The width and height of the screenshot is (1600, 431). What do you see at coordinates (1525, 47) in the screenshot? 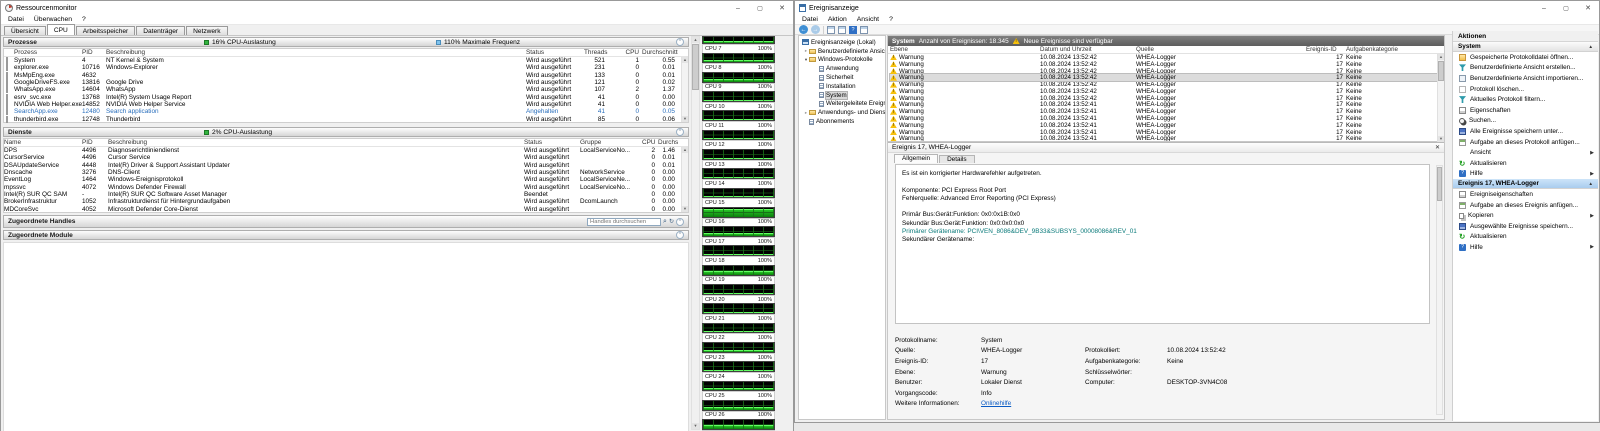
I see `actions-group-header: System` at bounding box center [1525, 47].